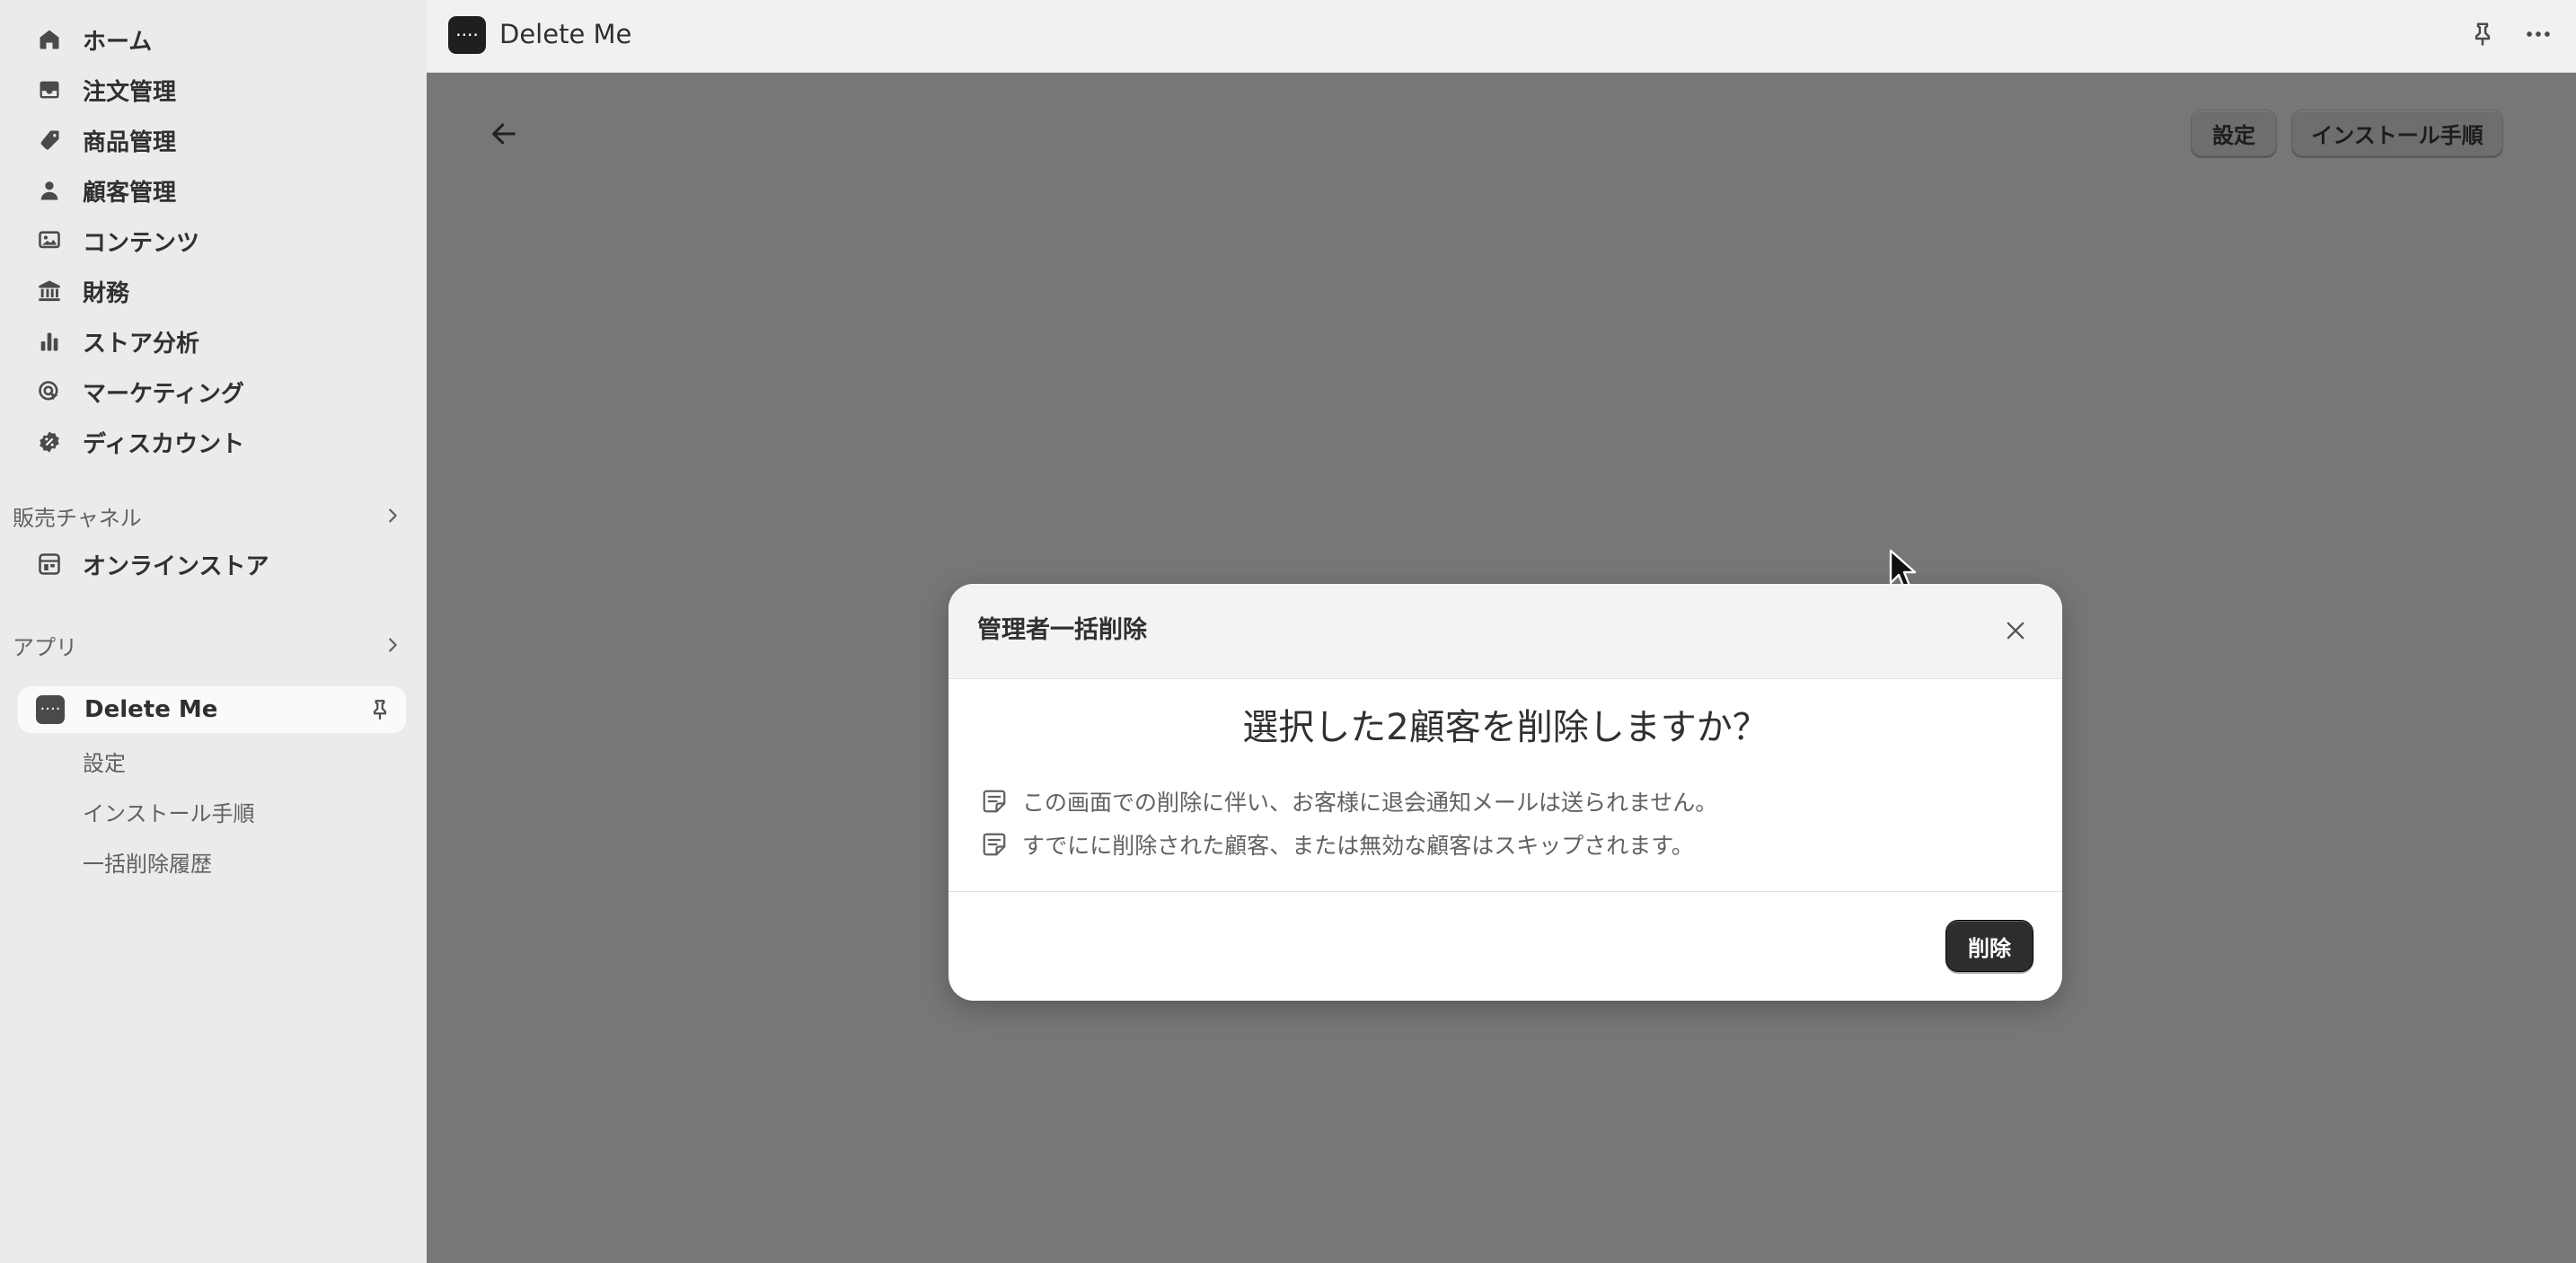 The image size is (2576, 1263). Describe the element at coordinates (210, 516) in the screenshot. I see `sales-channels-header: 販売チャネル` at that location.